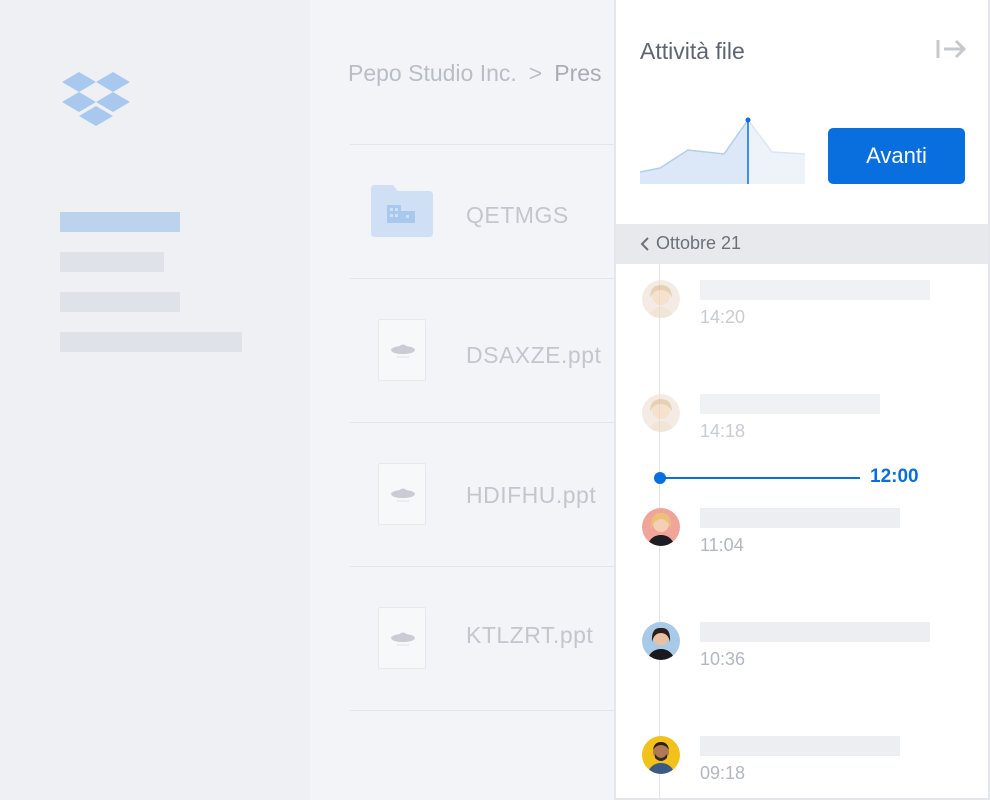  Describe the element at coordinates (802, 538) in the screenshot. I see `activity-event: 11:04` at that location.